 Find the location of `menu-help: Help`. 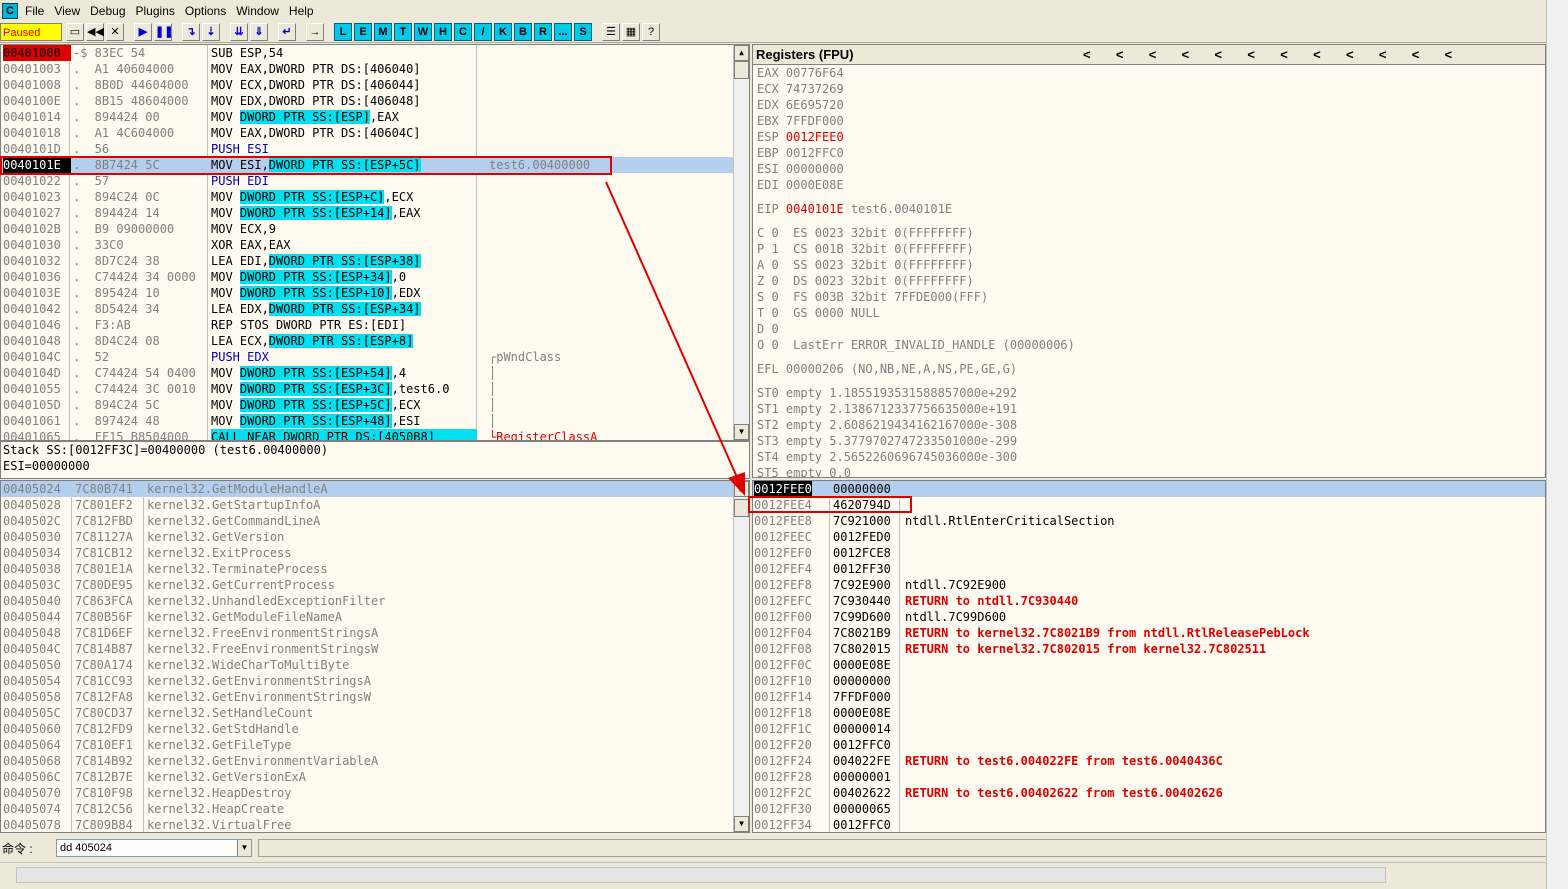

menu-help: Help is located at coordinates (305, 11).